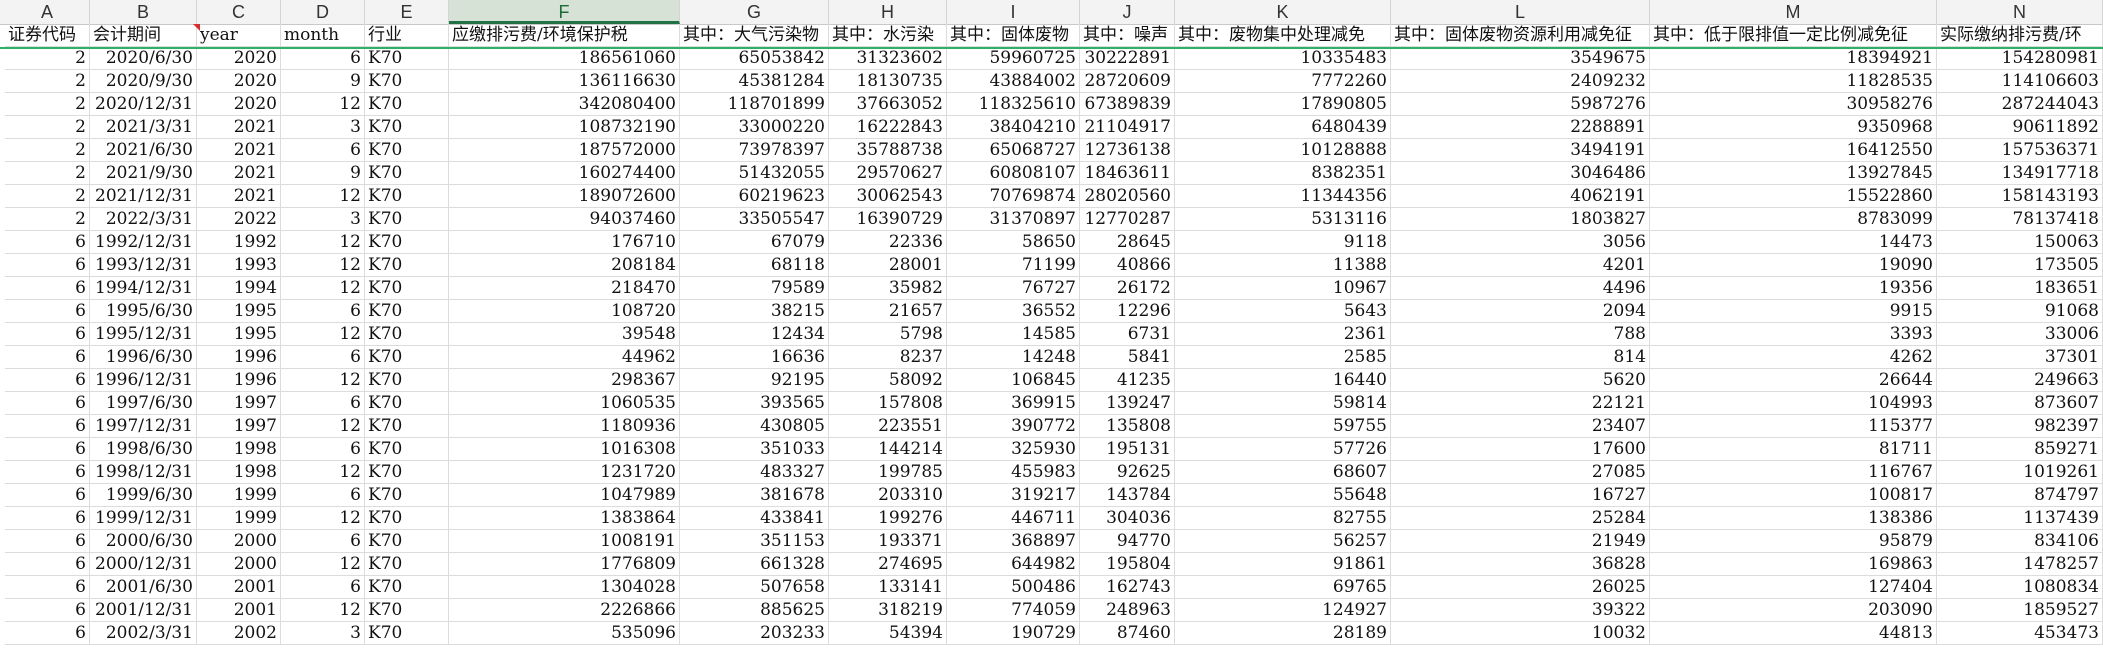  Describe the element at coordinates (888, 81) in the screenshot. I see `table-cell: 18130735` at that location.